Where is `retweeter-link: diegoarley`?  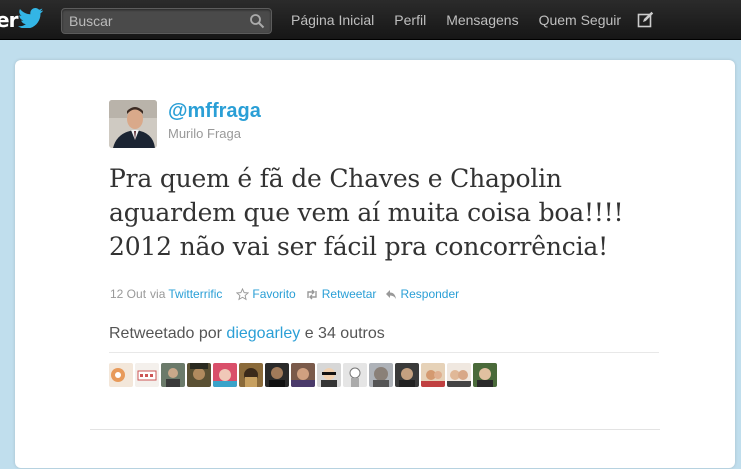 retweeter-link: diegoarley is located at coordinates (263, 333).